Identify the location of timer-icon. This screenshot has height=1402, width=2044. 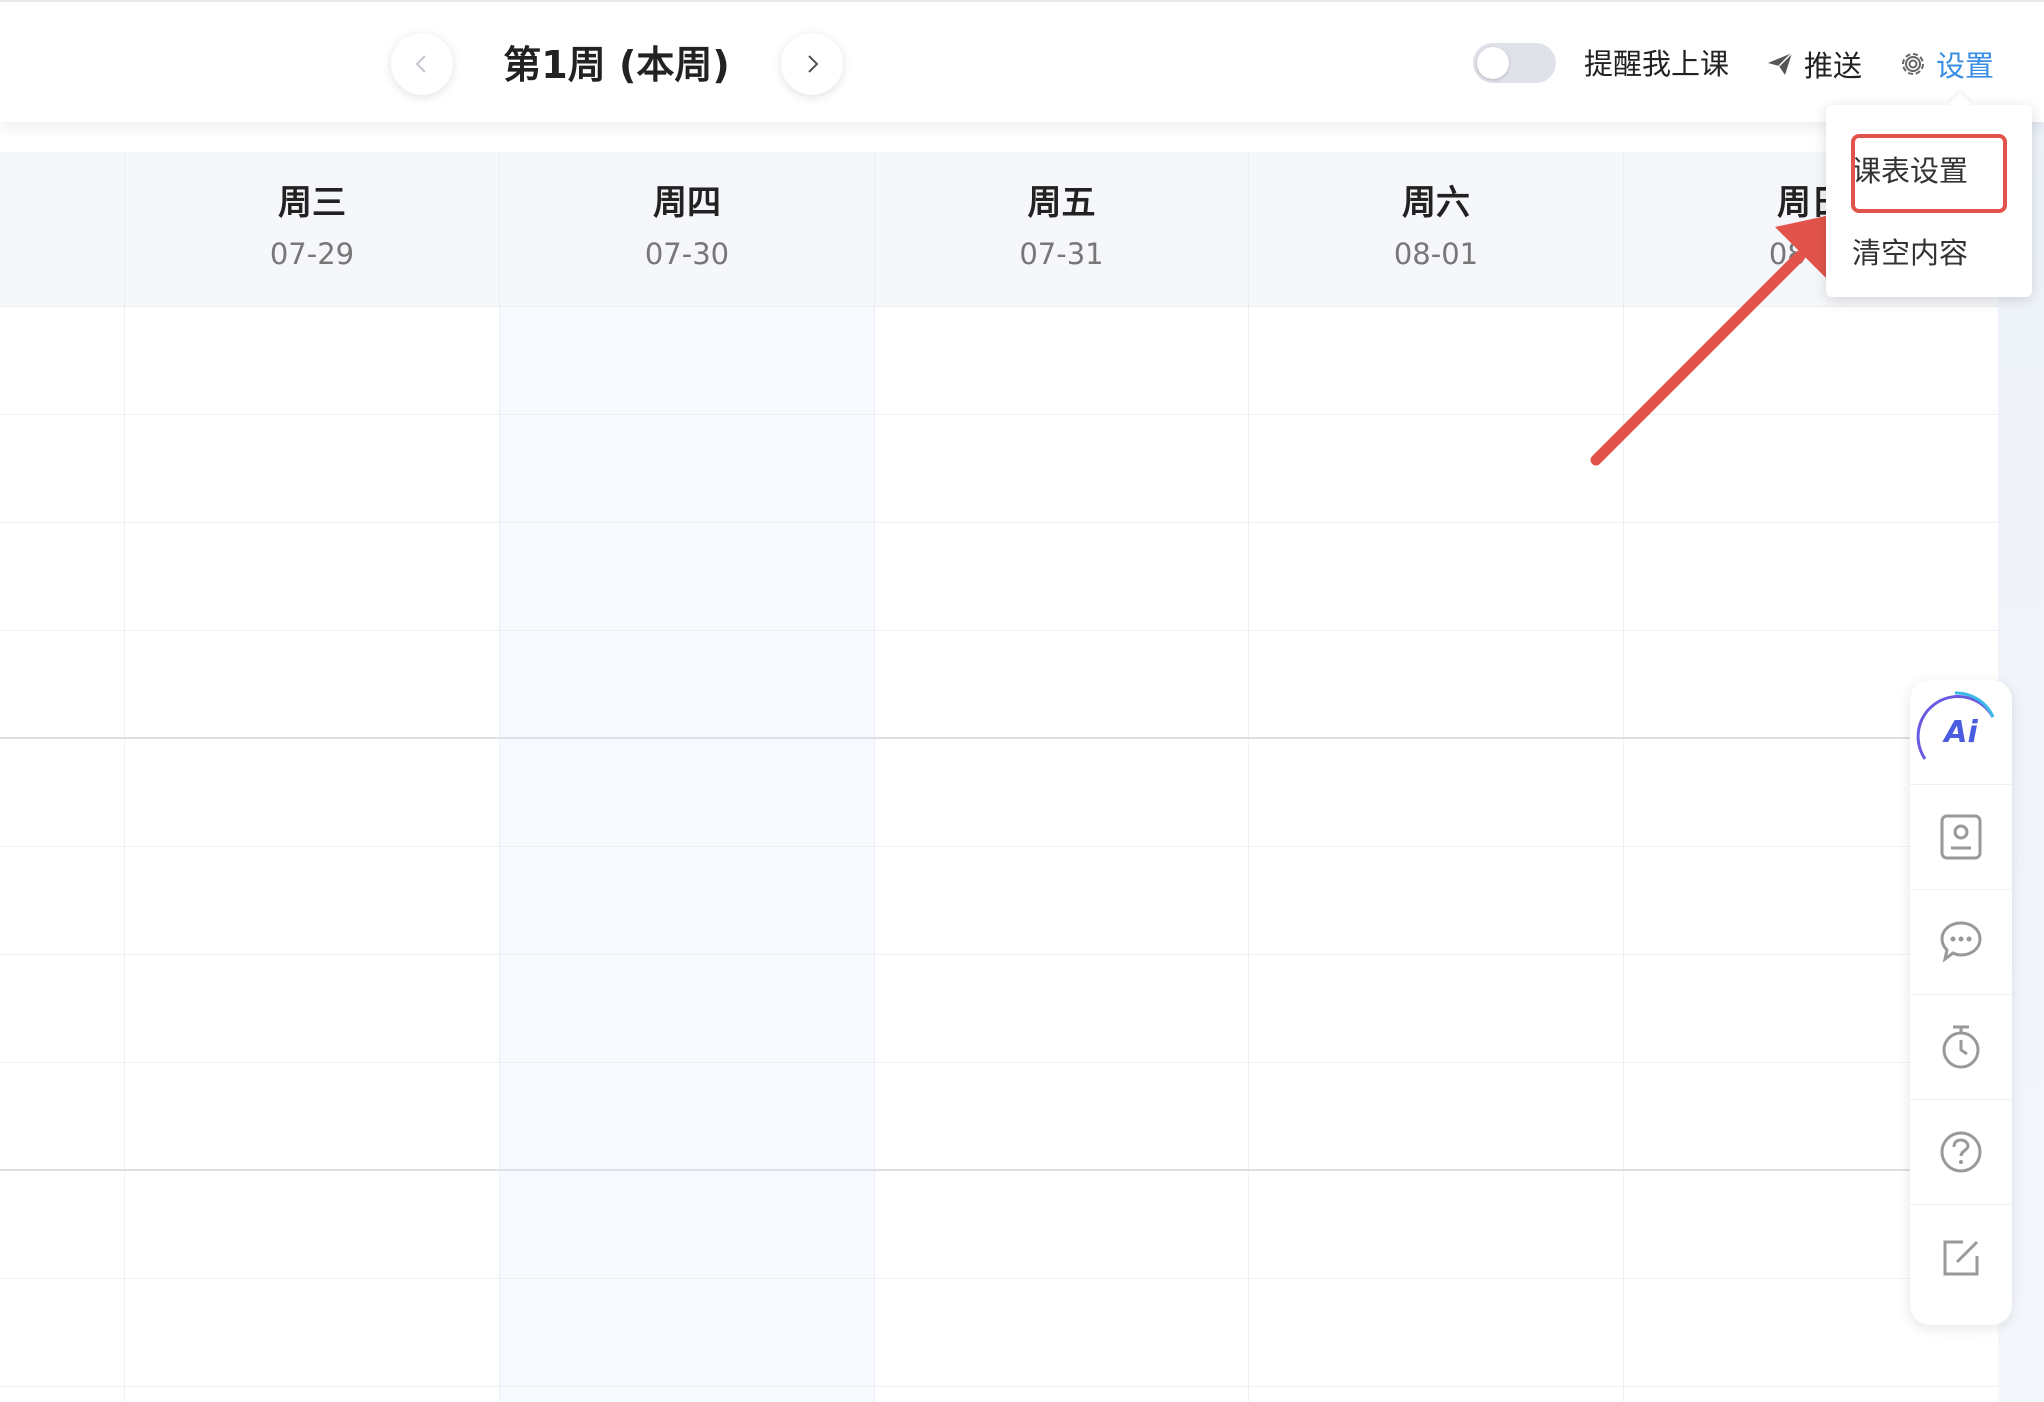
(1961, 1047).